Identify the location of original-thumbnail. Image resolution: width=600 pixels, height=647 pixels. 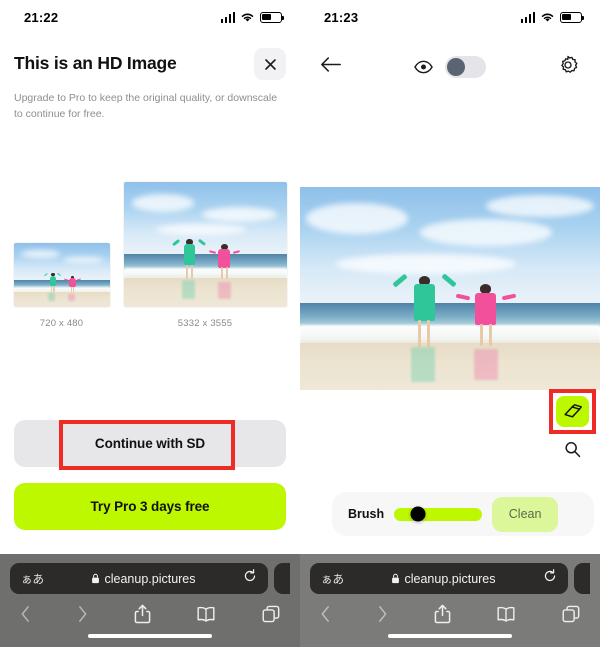
(205, 244).